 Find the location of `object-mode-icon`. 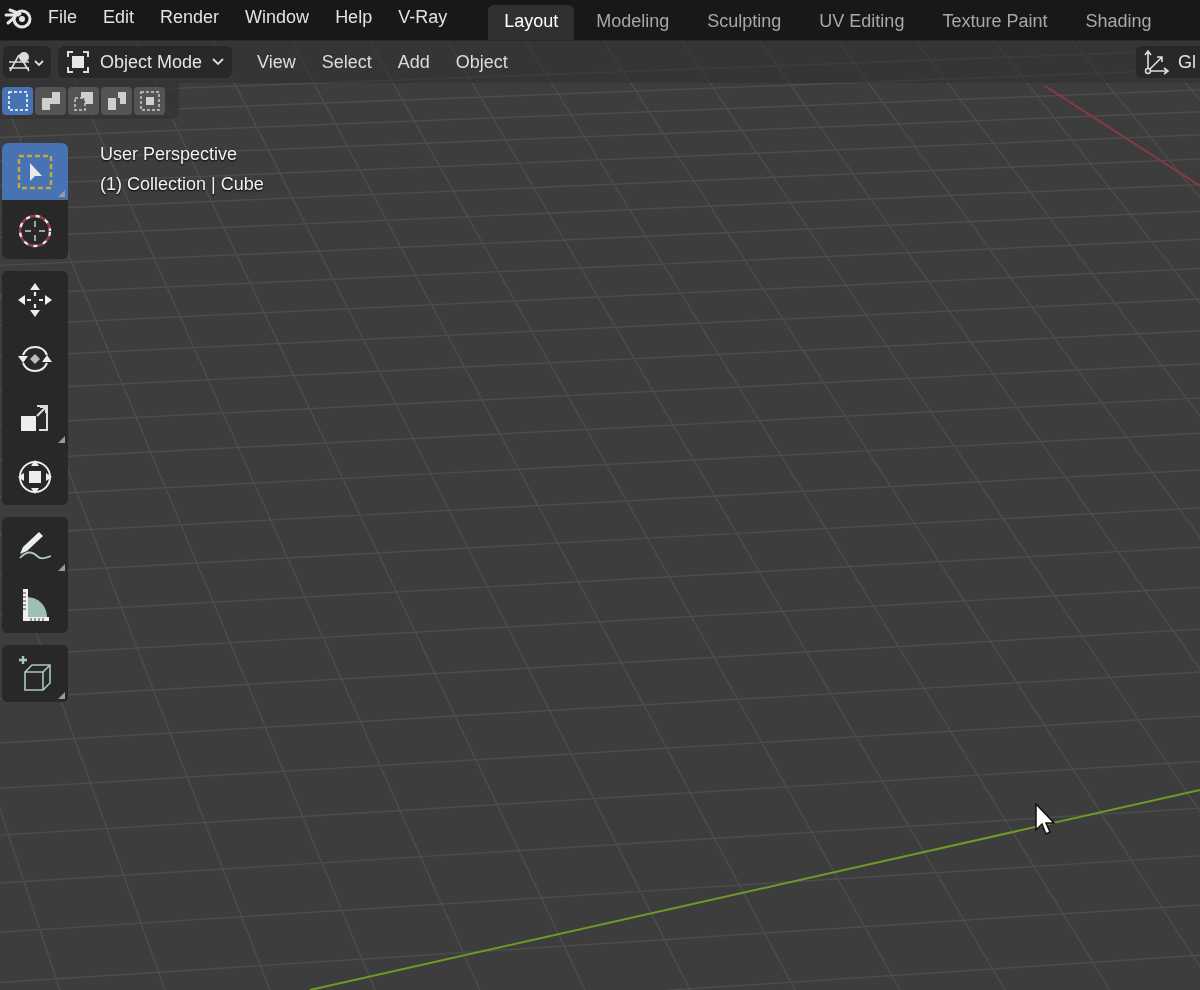

object-mode-icon is located at coordinates (78, 62).